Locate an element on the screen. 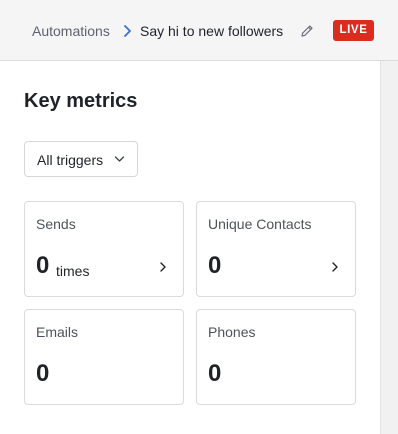 The image size is (398, 434). card-title: Phones is located at coordinates (232, 332).